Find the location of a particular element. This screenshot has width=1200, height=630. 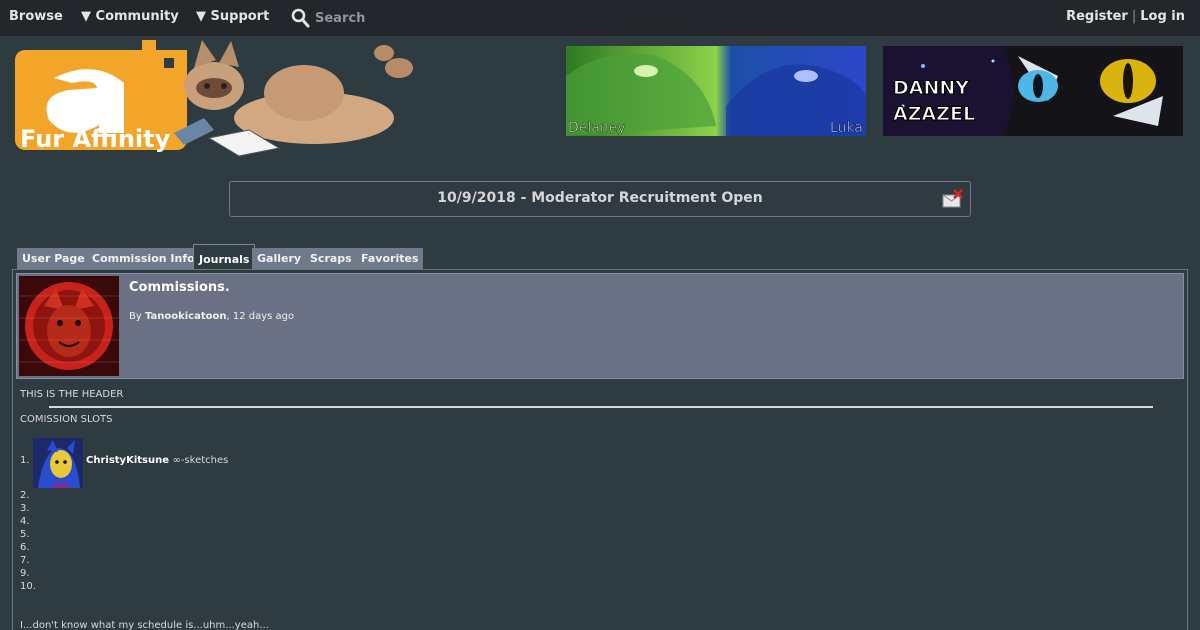

slots-title: COMISSION SLOTS is located at coordinates (66, 419).